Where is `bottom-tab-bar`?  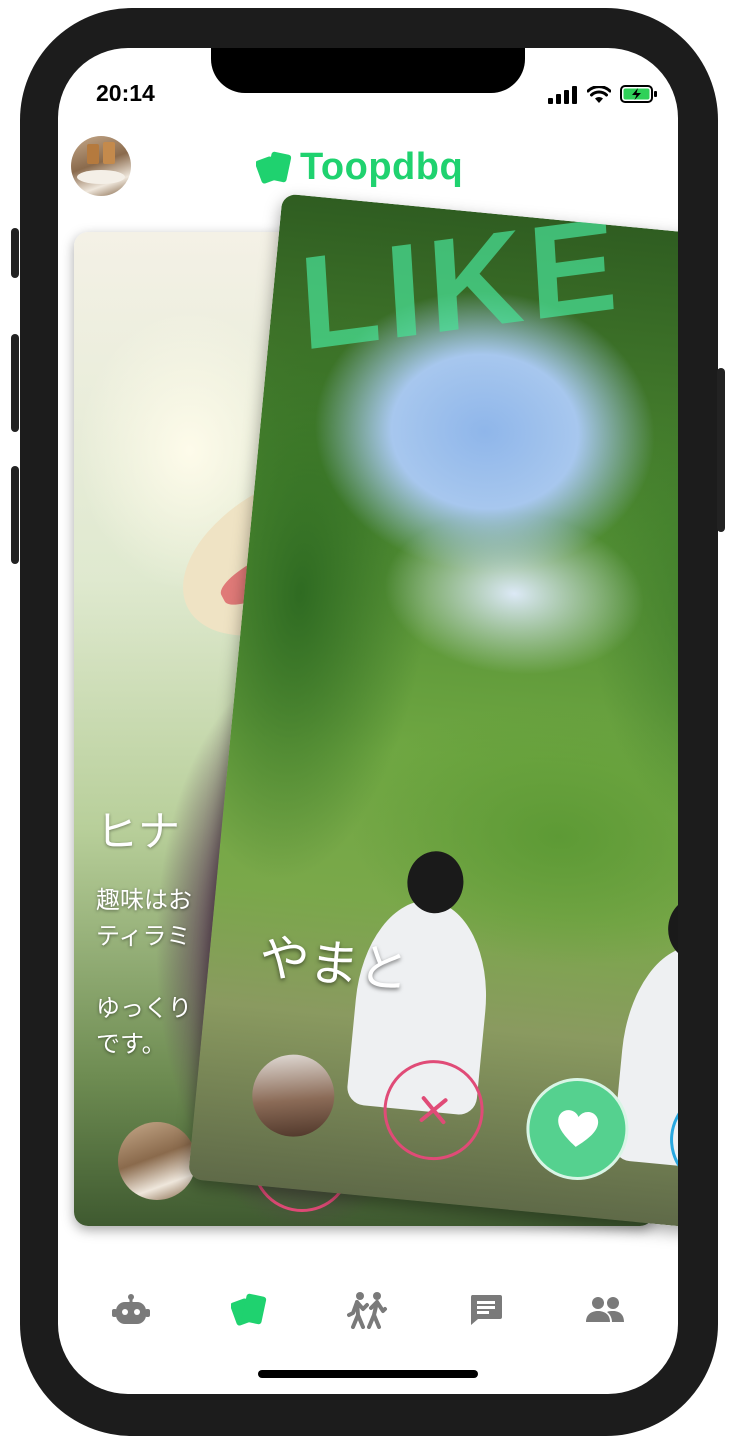
bottom-tab-bar is located at coordinates (368, 1310).